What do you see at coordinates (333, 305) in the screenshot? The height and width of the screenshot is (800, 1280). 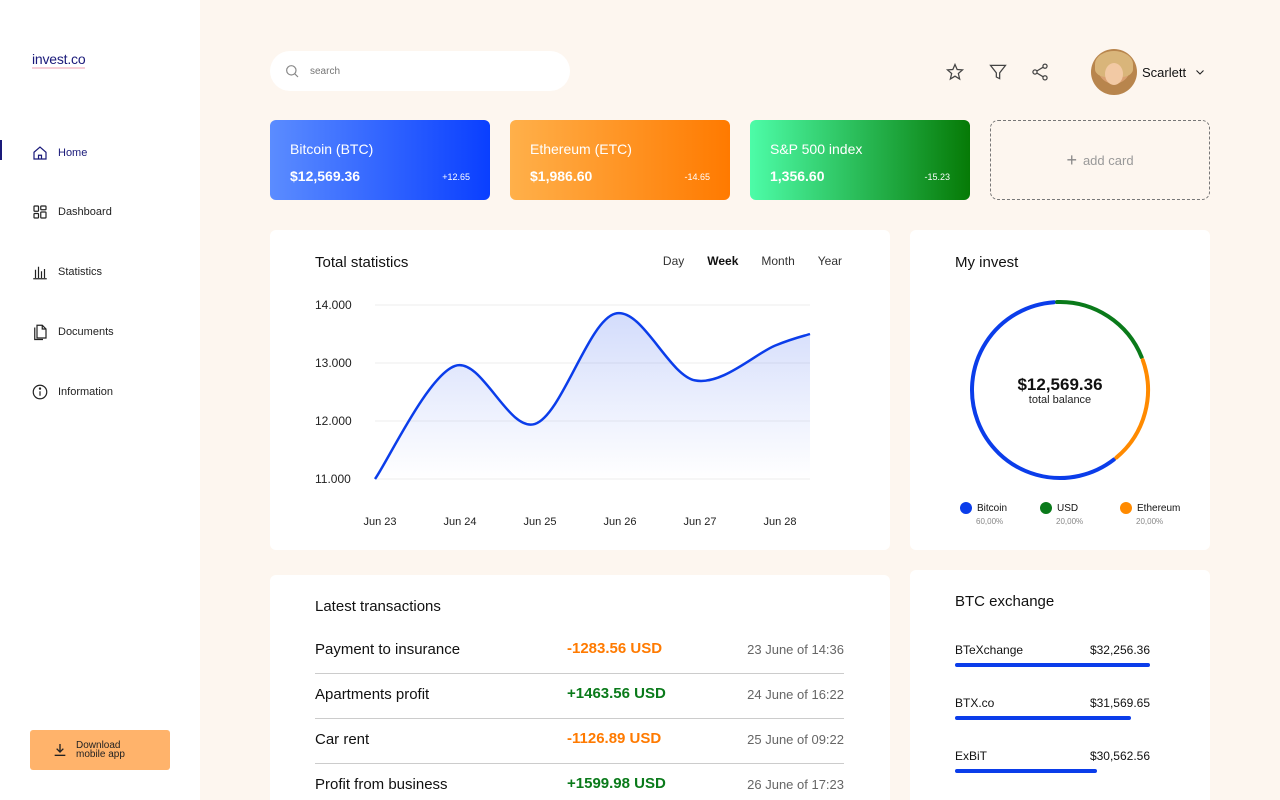 I see `y-tick-label: 14.000` at bounding box center [333, 305].